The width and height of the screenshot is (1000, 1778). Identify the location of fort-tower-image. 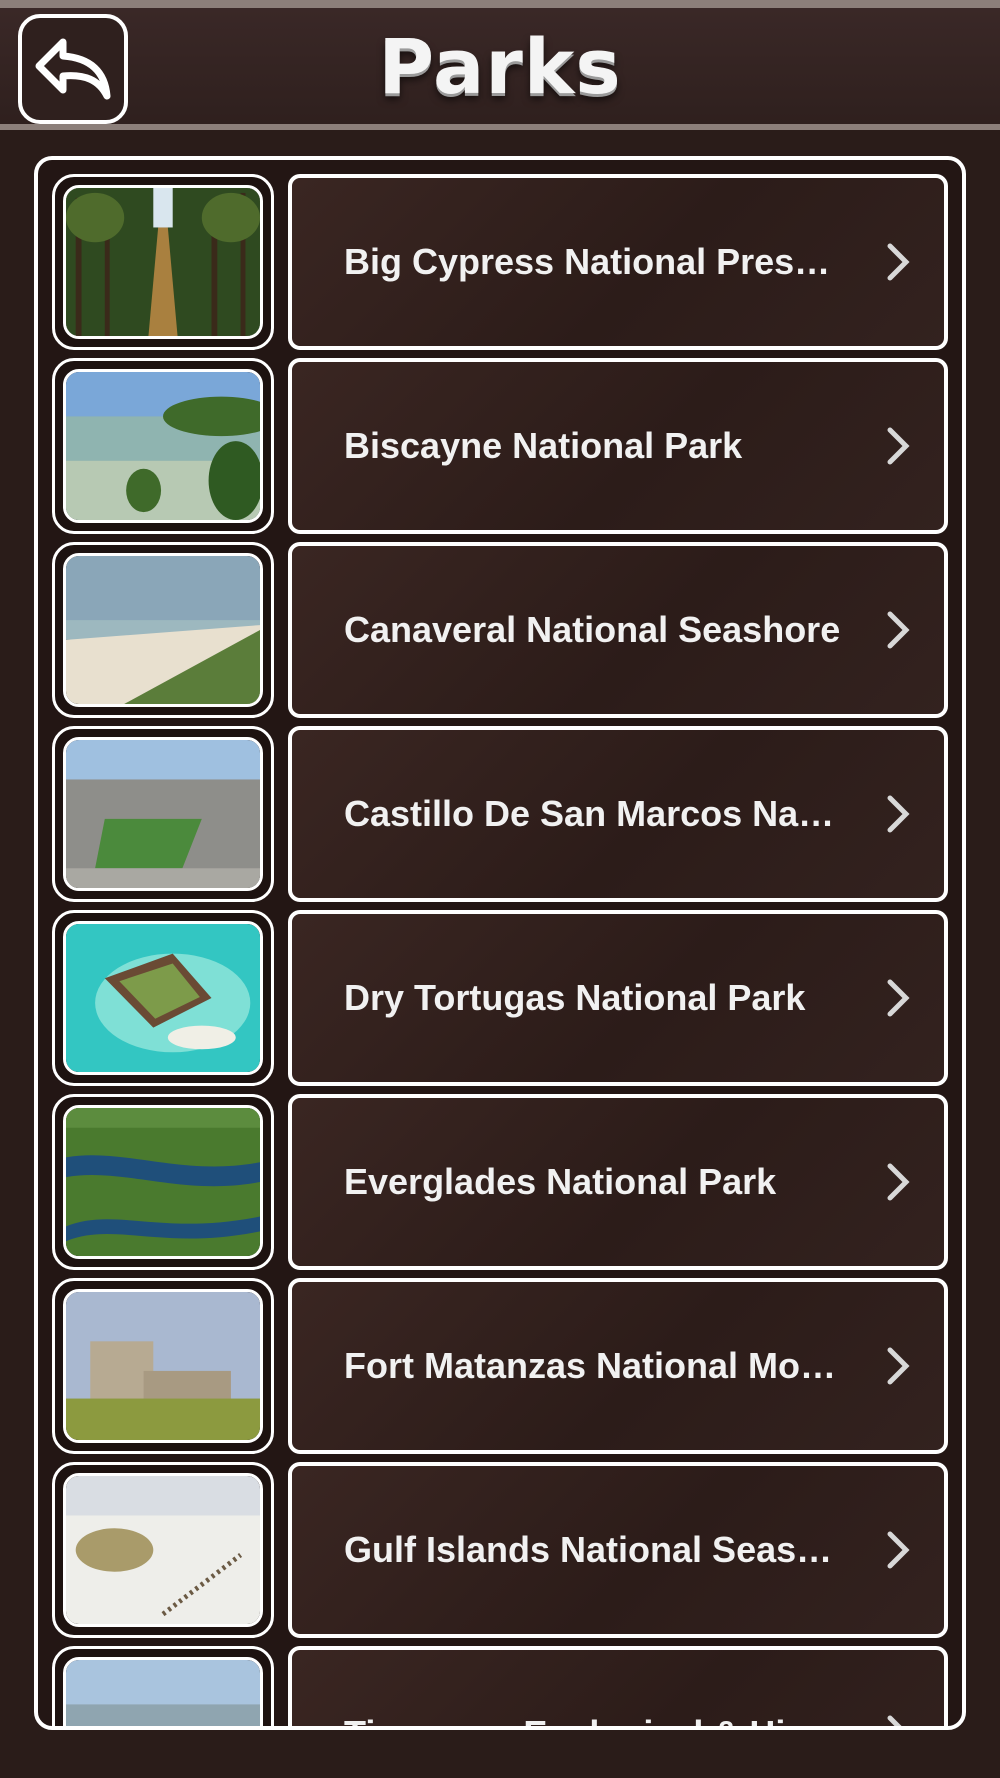
(163, 1366).